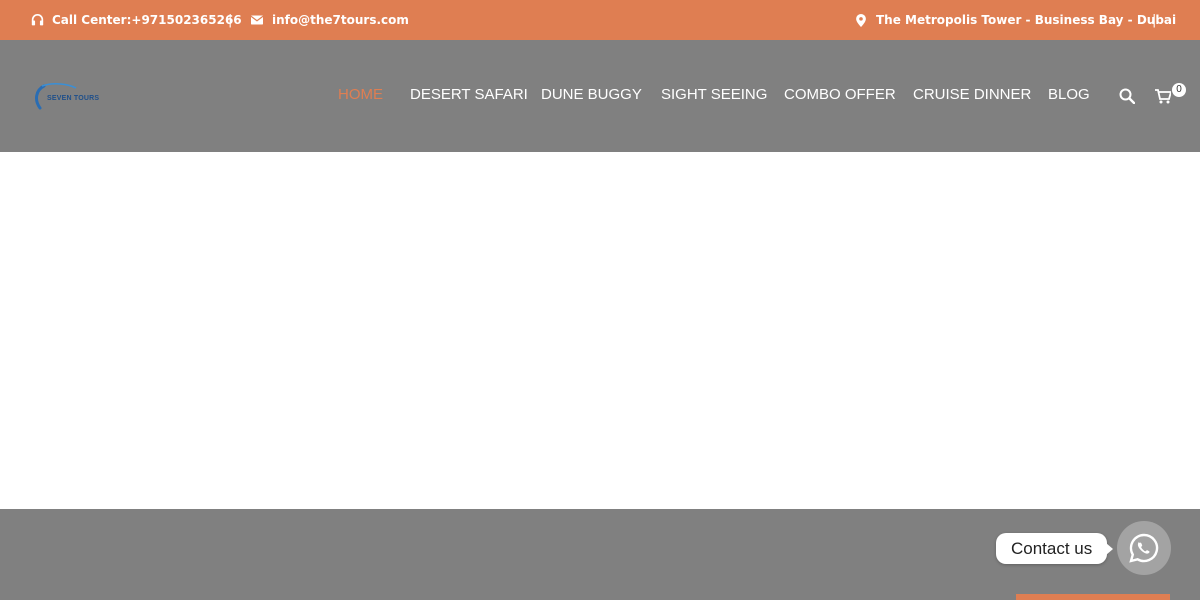 This screenshot has height=600, width=1200. I want to click on cart-icon, so click(1164, 96).